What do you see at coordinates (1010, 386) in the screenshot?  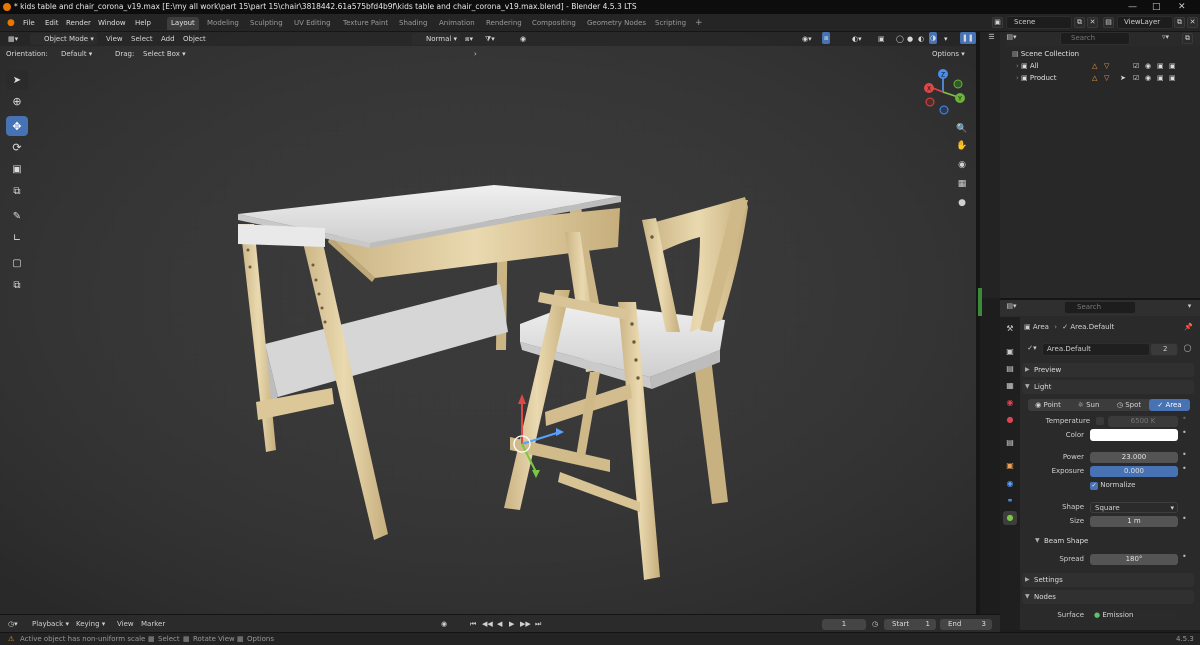 I see `view-layer-tab-icon: ▦` at bounding box center [1010, 386].